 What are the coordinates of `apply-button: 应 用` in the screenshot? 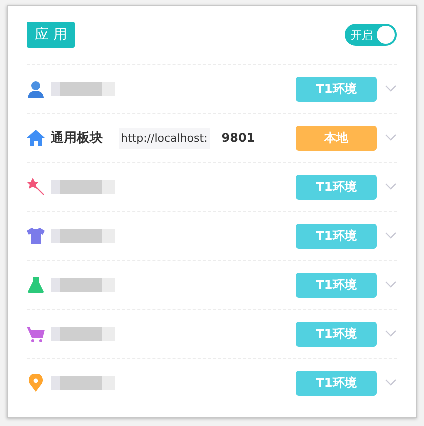 It's located at (51, 35).